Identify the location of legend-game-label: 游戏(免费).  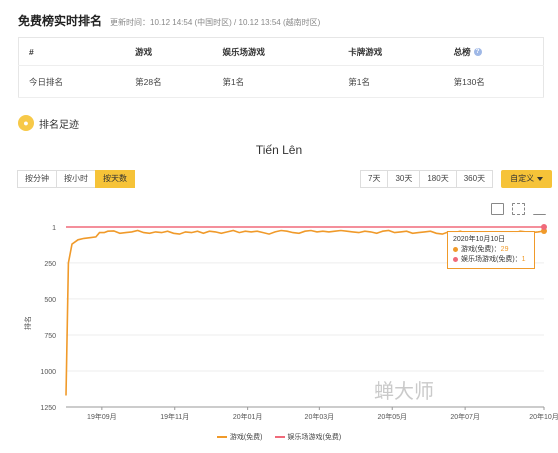
(246, 437).